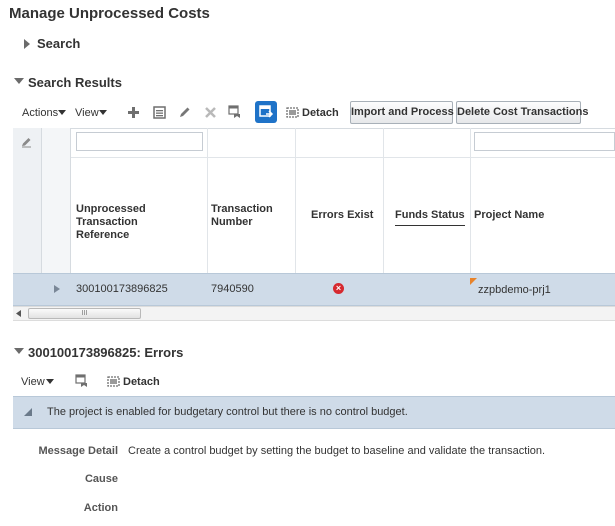 The height and width of the screenshot is (526, 615). I want to click on column-header-transaction-number-line1: Transaction, so click(242, 209).